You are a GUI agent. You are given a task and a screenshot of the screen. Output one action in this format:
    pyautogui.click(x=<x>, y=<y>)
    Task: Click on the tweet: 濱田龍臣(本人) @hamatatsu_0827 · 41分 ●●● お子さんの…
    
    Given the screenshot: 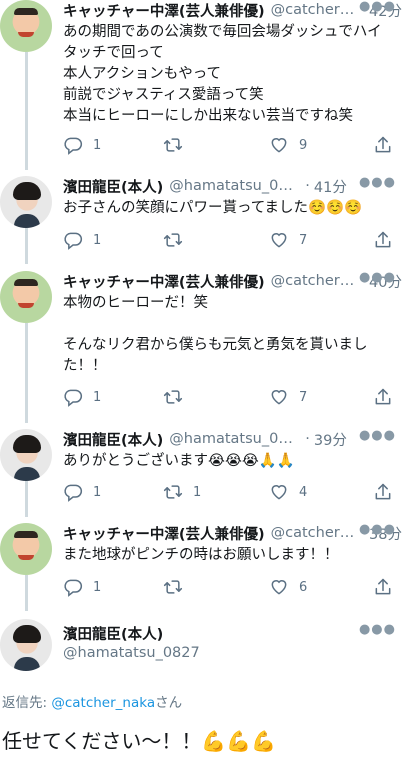 What is the action you would take?
    pyautogui.click(x=201, y=219)
    